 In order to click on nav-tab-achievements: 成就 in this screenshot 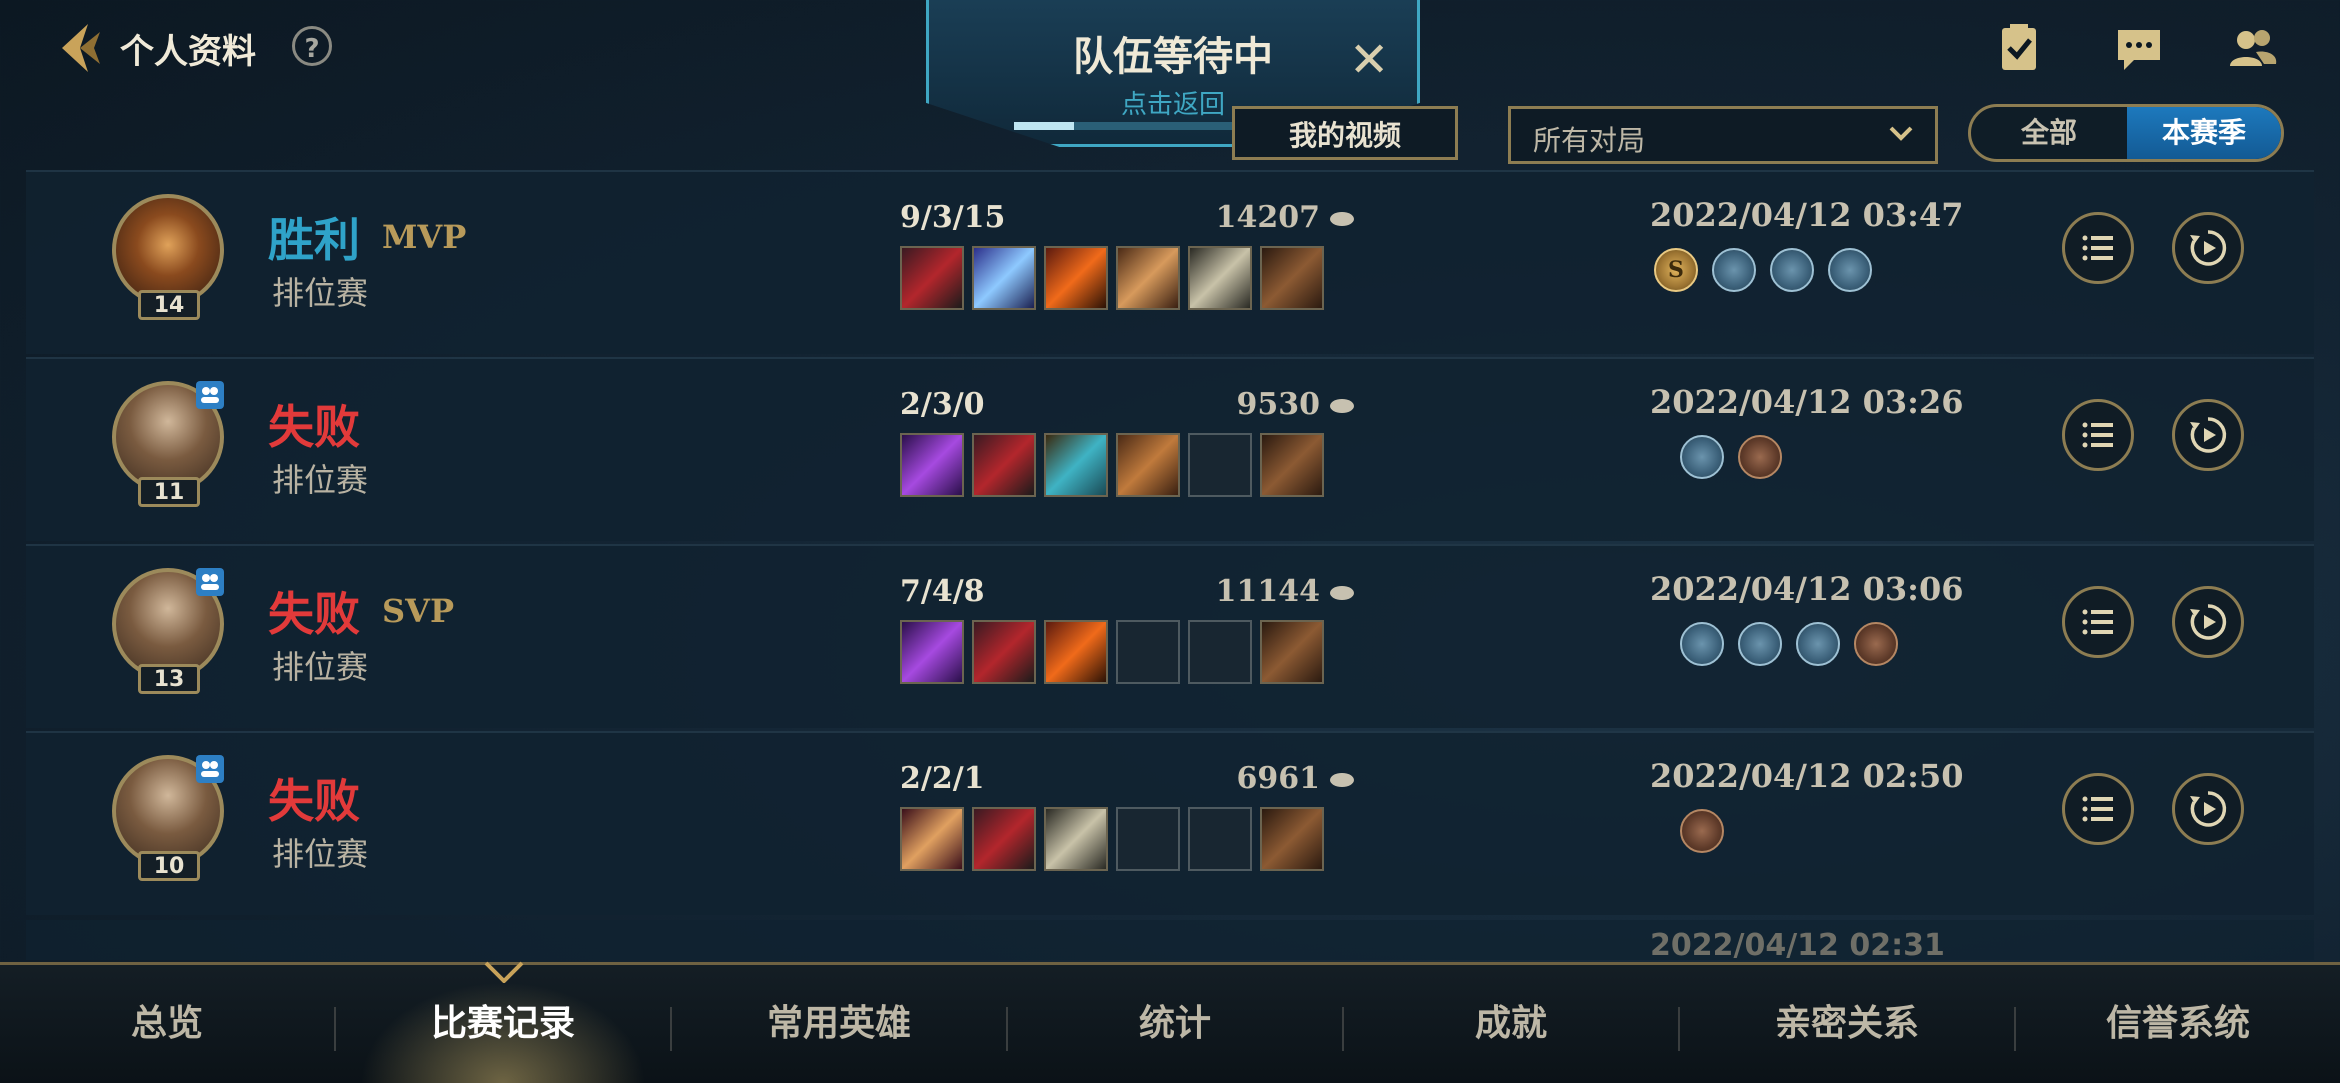, I will do `click(1511, 1024)`.